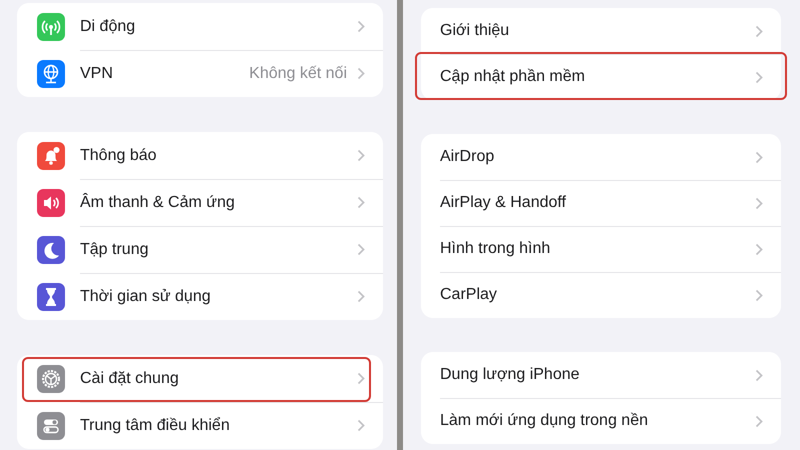 Image resolution: width=800 pixels, height=450 pixels. Describe the element at coordinates (155, 426) in the screenshot. I see `setting-label: Trung tâm điều khiển` at that location.